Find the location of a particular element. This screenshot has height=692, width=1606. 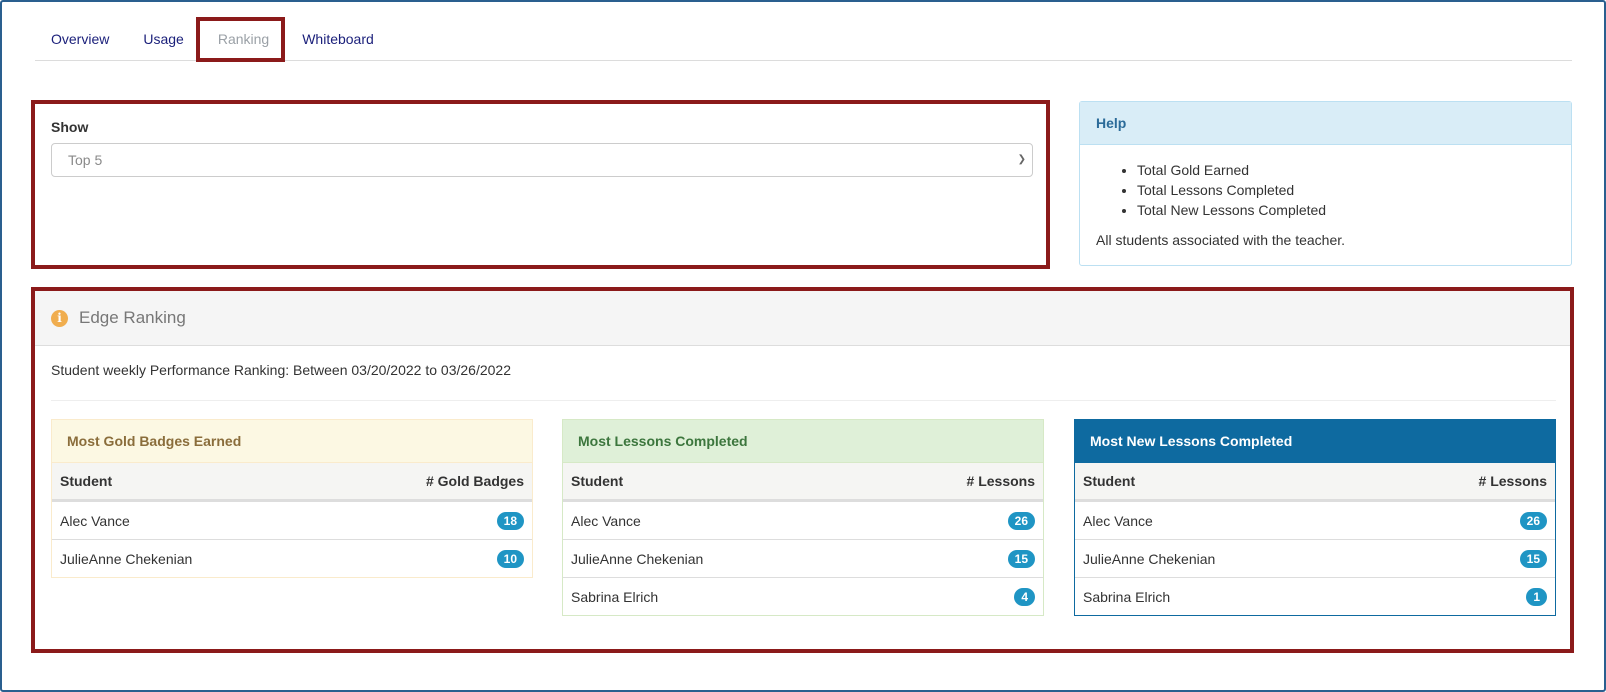

table-row: Sabrina Elrich 1 is located at coordinates (1315, 596).